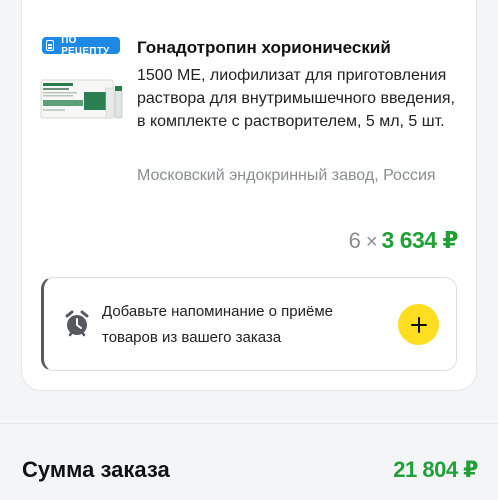 This screenshot has height=500, width=498. Describe the element at coordinates (435, 469) in the screenshot. I see `order-sum-total: 21 804 ₽` at that location.